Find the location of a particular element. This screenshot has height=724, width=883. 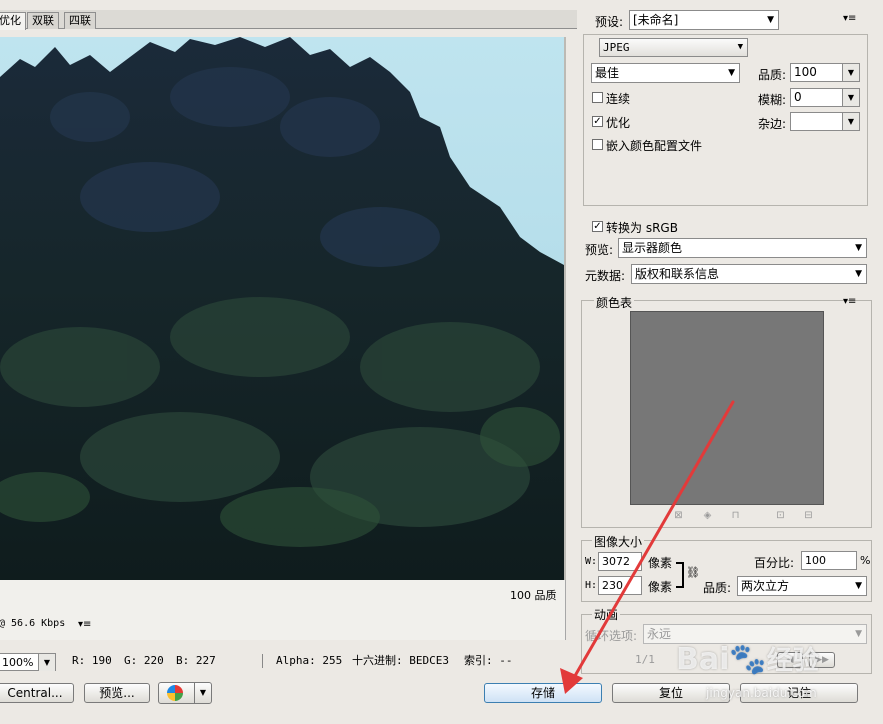

watermark-logo: Bai🐾经验 is located at coordinates (747, 658).